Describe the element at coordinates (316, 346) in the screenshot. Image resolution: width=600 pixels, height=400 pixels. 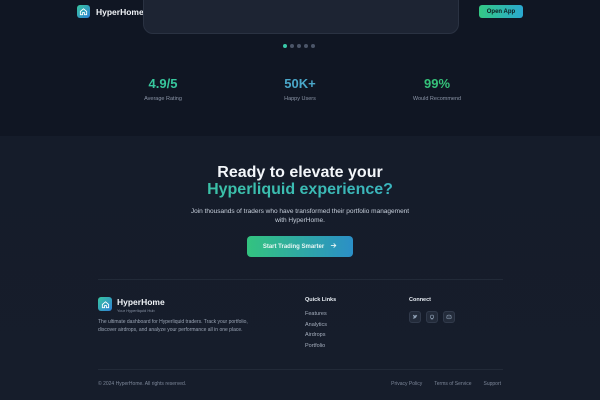
I see `footer-link-portfolio: Portfolio` at that location.